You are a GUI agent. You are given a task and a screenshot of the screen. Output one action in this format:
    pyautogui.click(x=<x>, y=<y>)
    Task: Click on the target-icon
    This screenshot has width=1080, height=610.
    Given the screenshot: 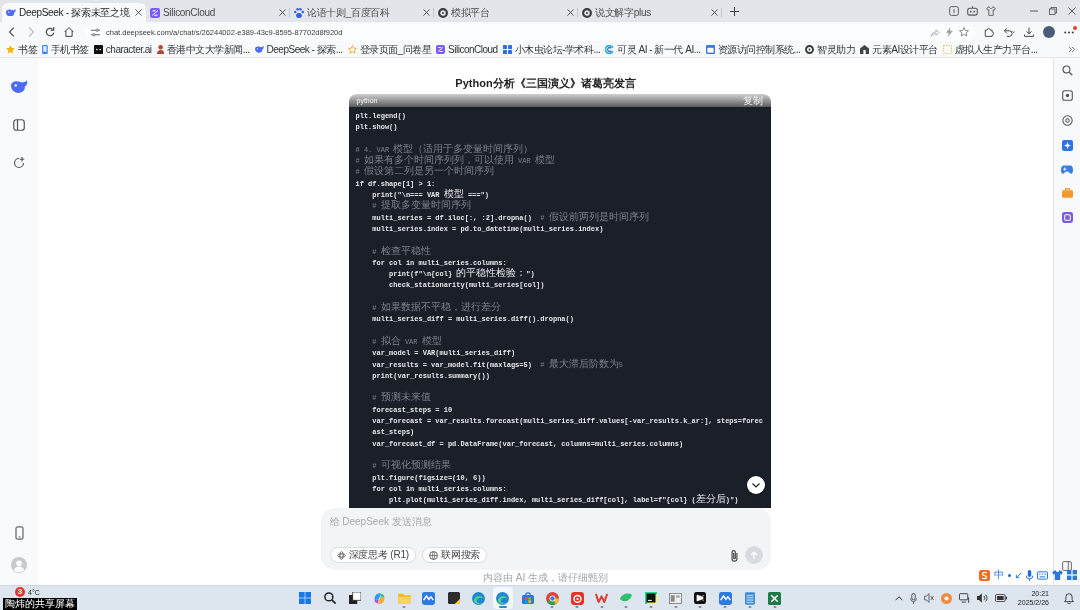 What is the action you would take?
    pyautogui.click(x=1067, y=120)
    